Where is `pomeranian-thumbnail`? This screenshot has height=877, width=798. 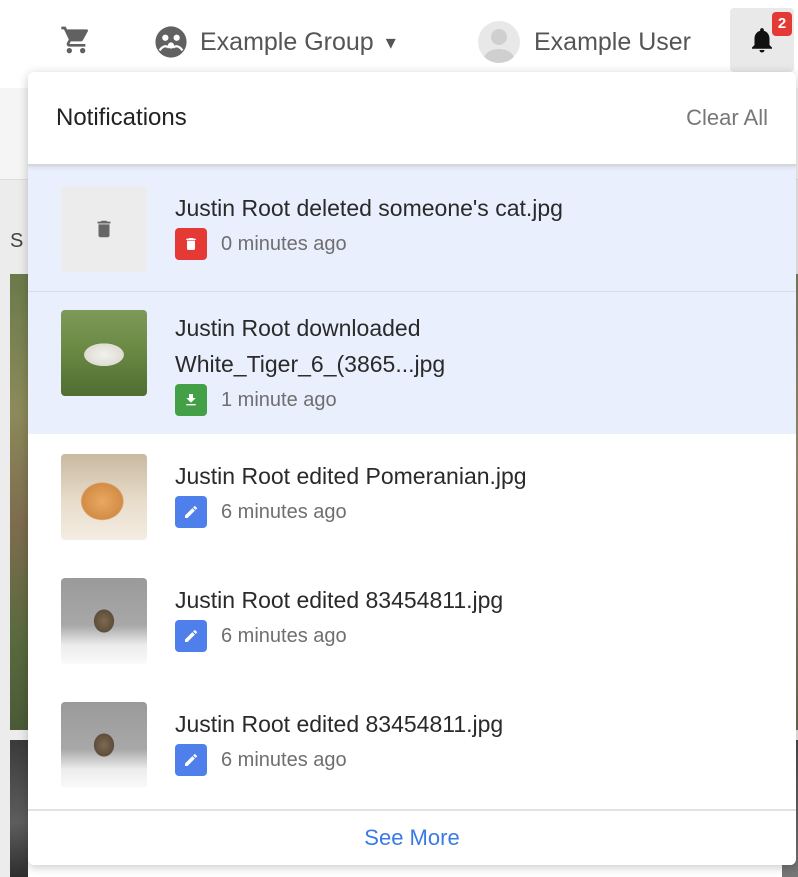
pomeranian-thumbnail is located at coordinates (104, 497).